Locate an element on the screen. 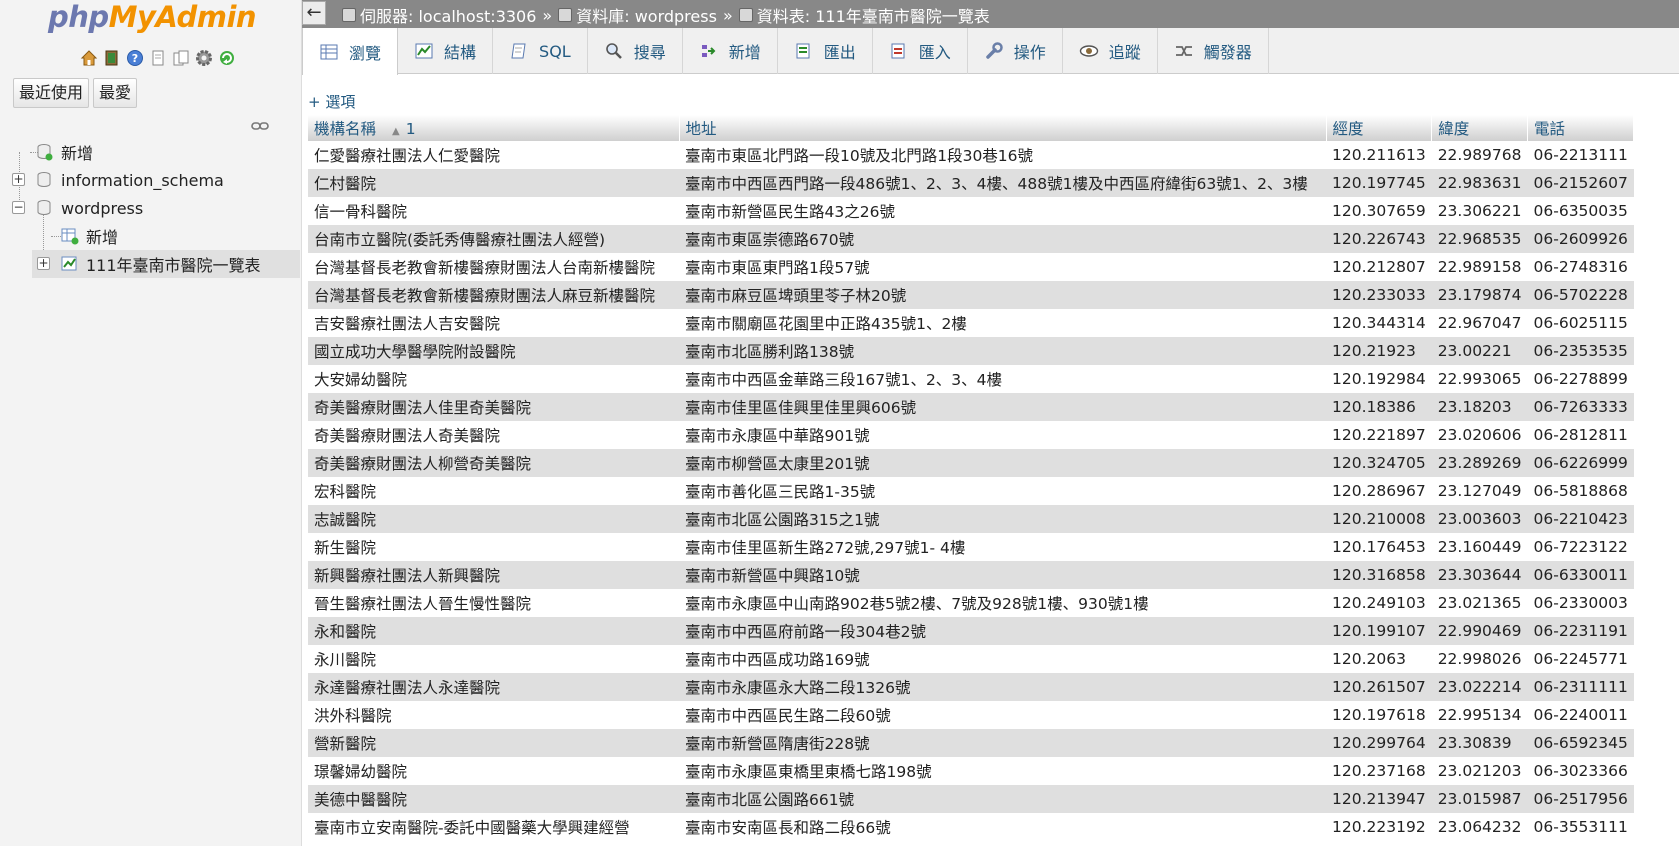 Image resolution: width=1679 pixels, height=846 pixels. cell-phone: 06-2278899 is located at coordinates (1580, 379).